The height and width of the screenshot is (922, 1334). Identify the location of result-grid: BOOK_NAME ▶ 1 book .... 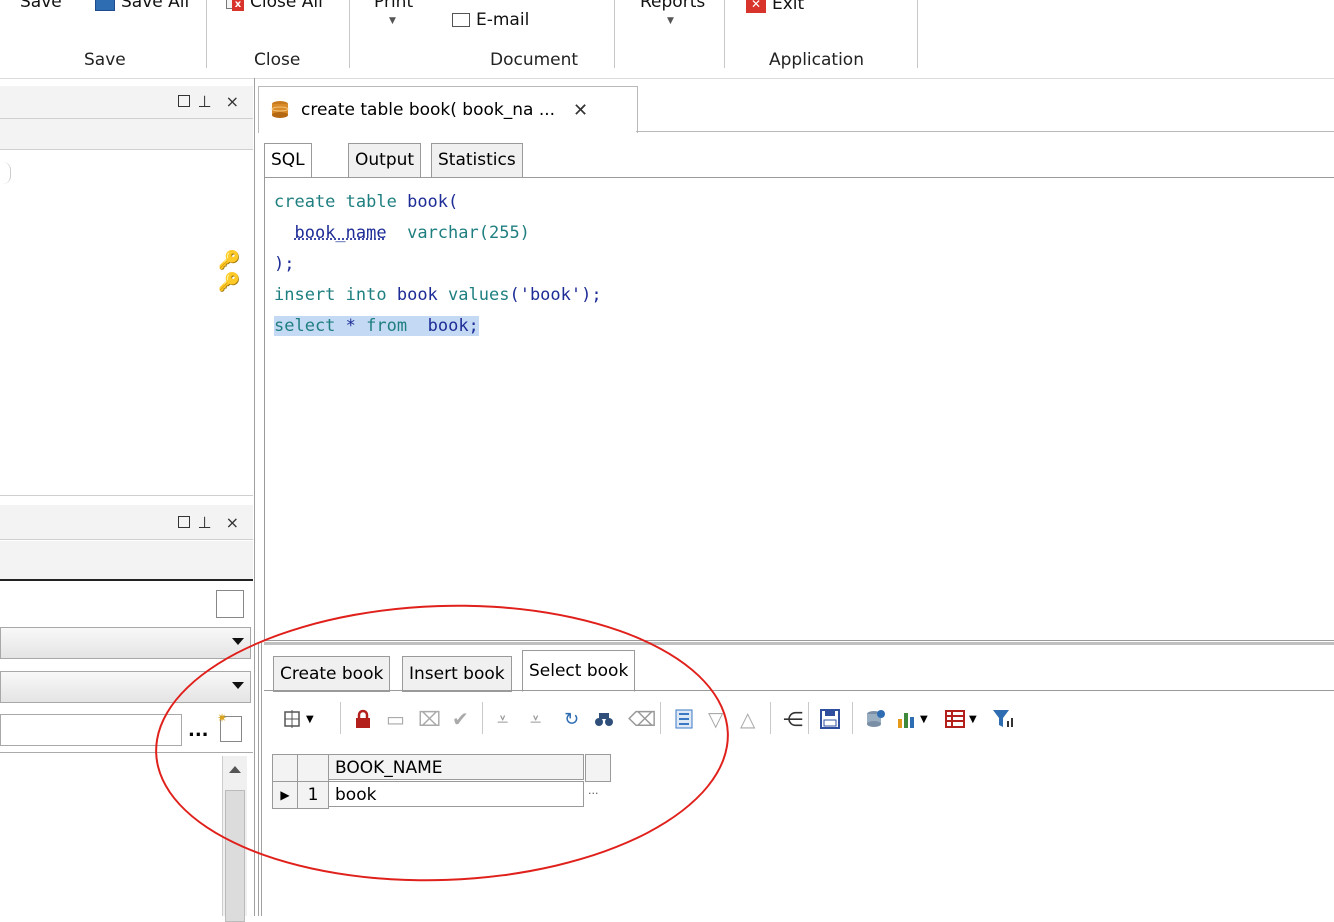
(442, 783).